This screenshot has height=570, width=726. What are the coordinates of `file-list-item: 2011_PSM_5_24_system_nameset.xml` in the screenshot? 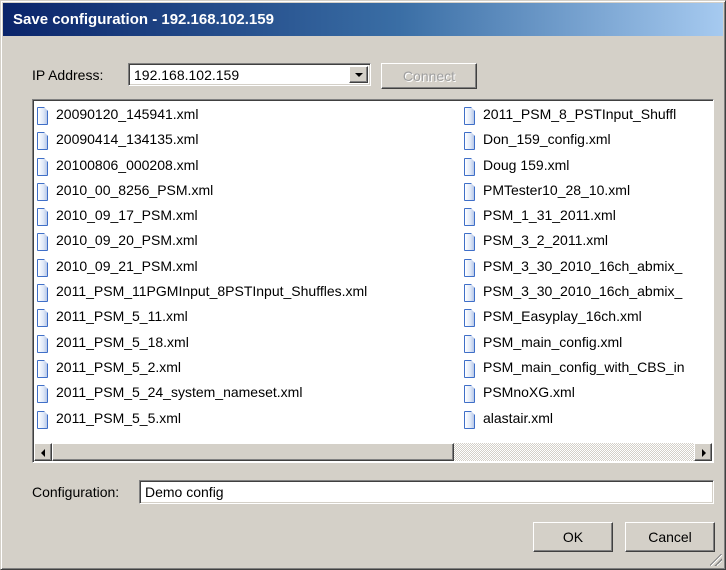 It's located at (249, 394).